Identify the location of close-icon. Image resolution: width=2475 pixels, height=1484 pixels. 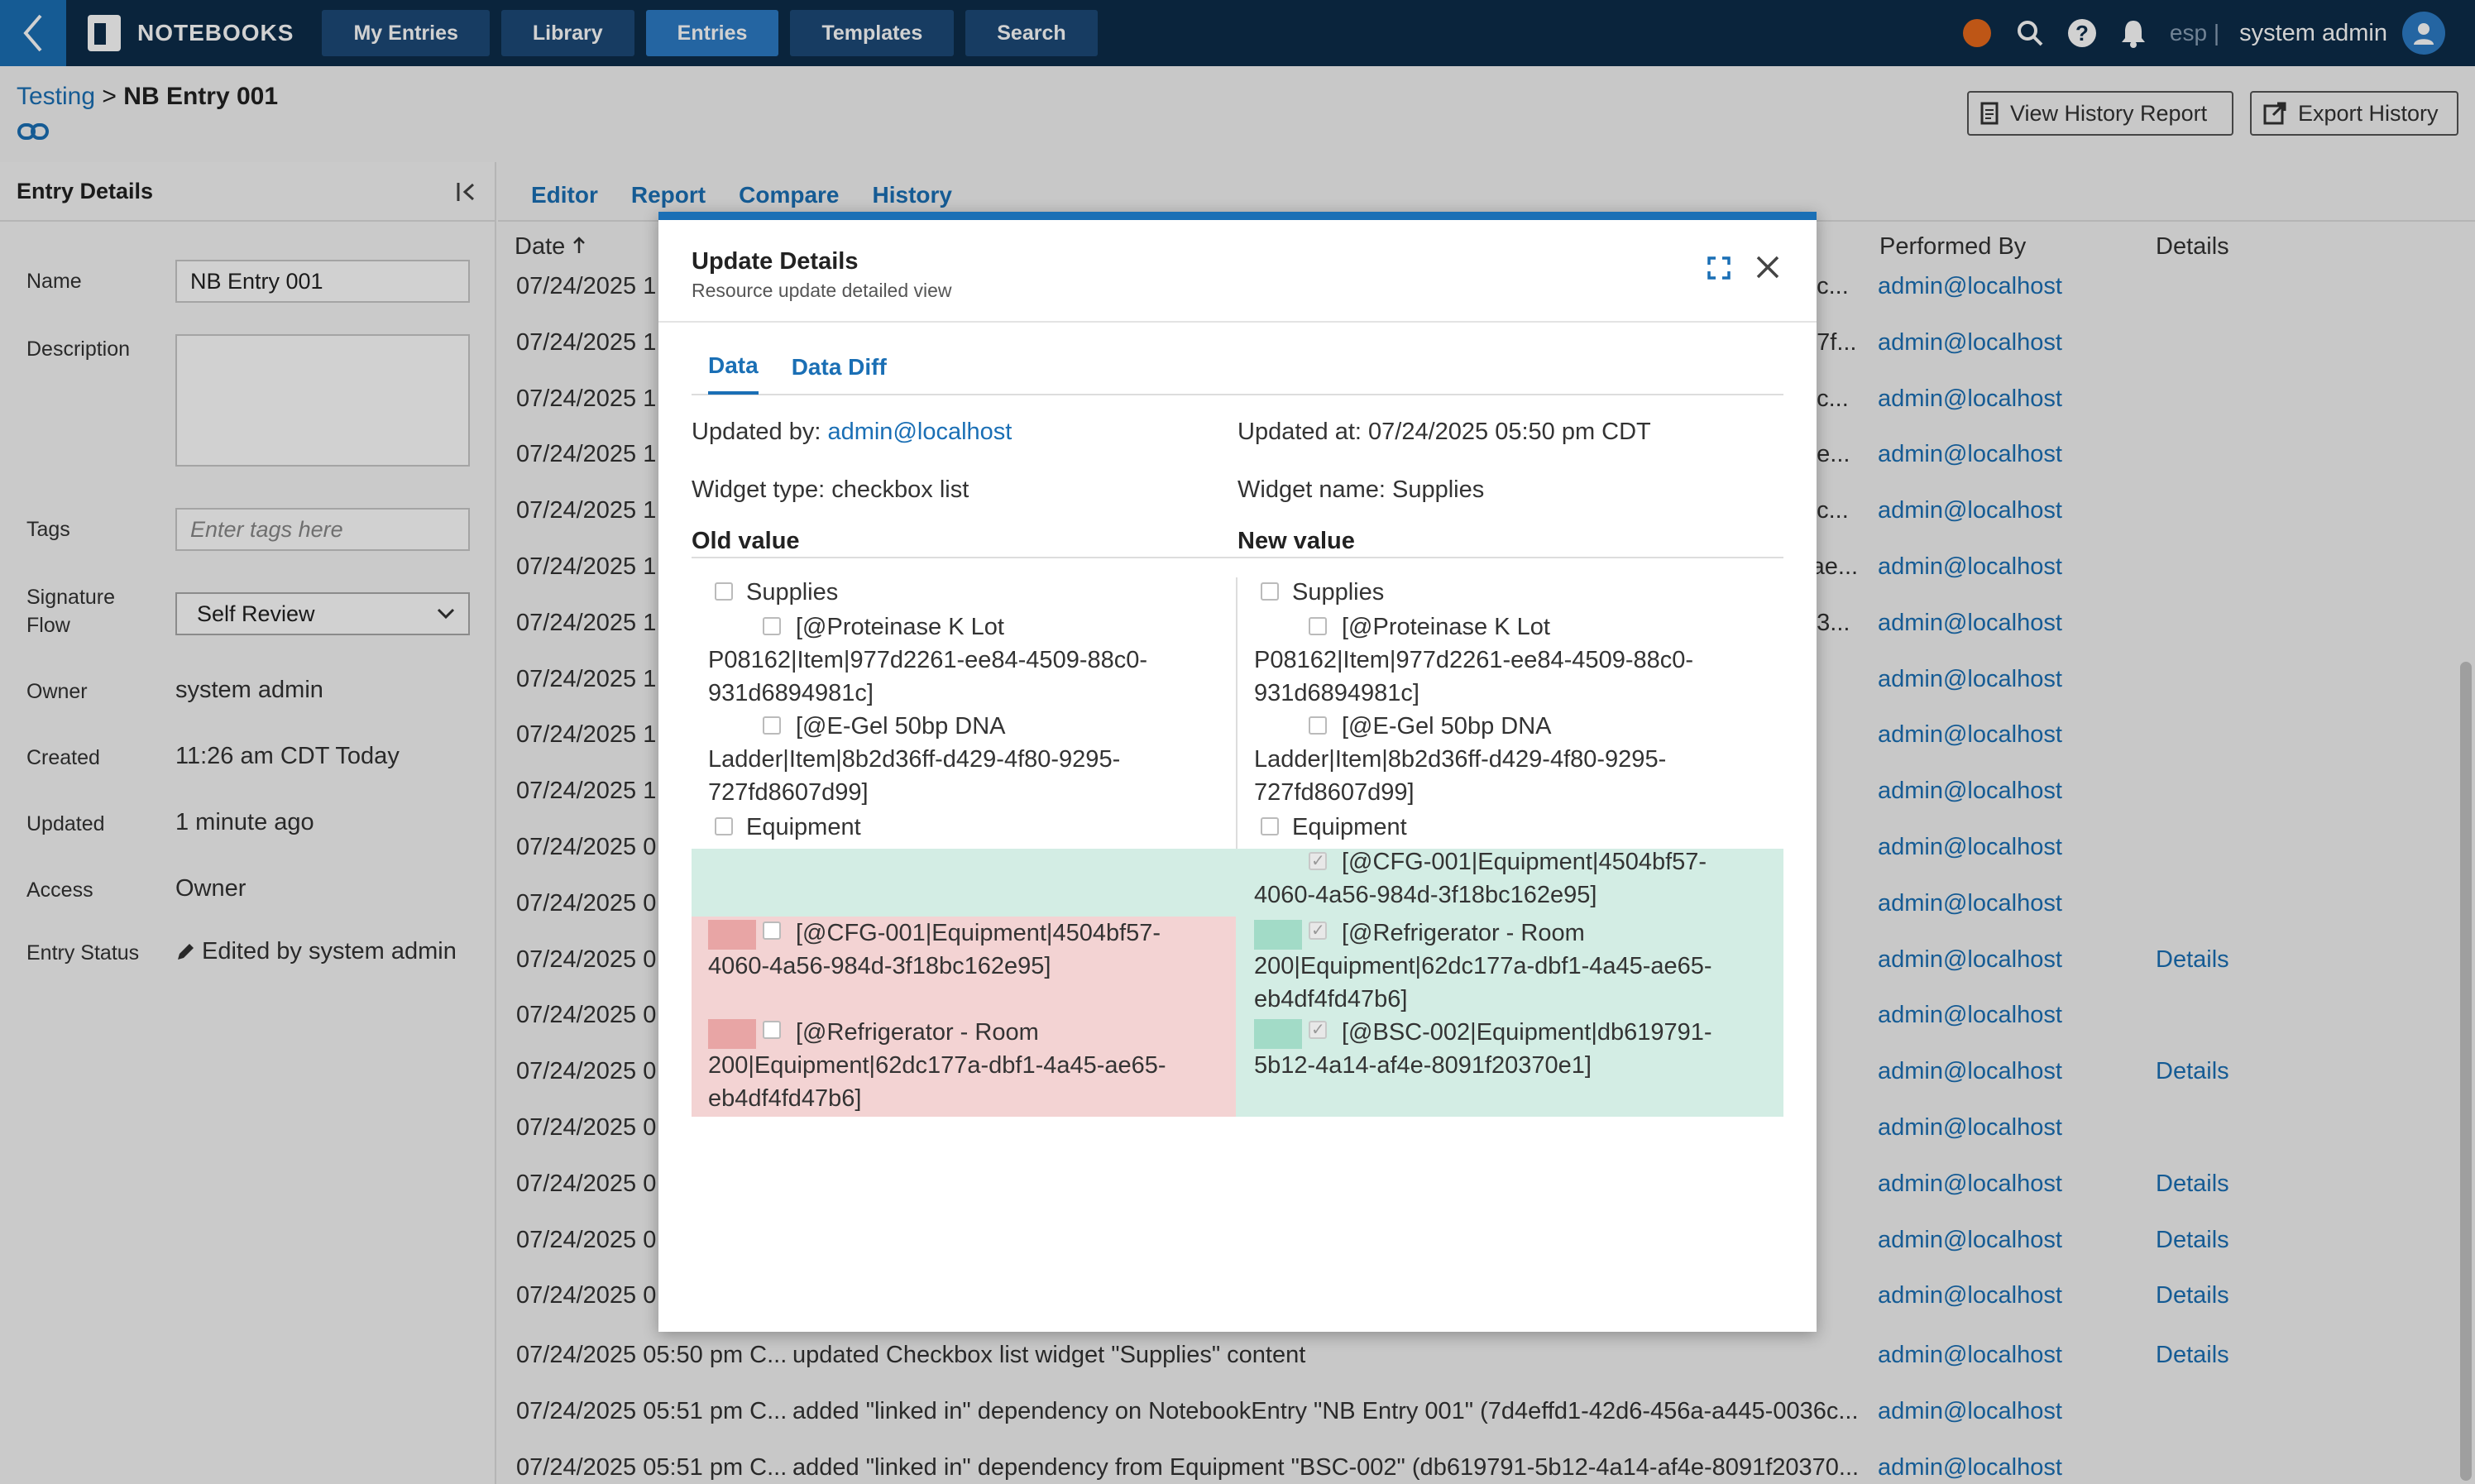
(1767, 267).